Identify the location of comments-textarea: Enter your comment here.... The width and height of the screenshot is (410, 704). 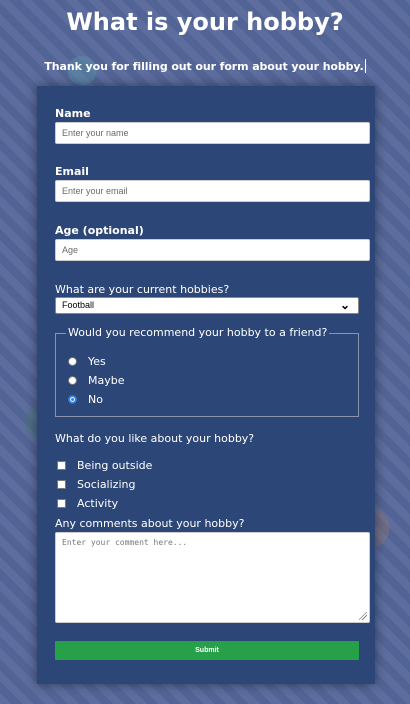
(212, 577).